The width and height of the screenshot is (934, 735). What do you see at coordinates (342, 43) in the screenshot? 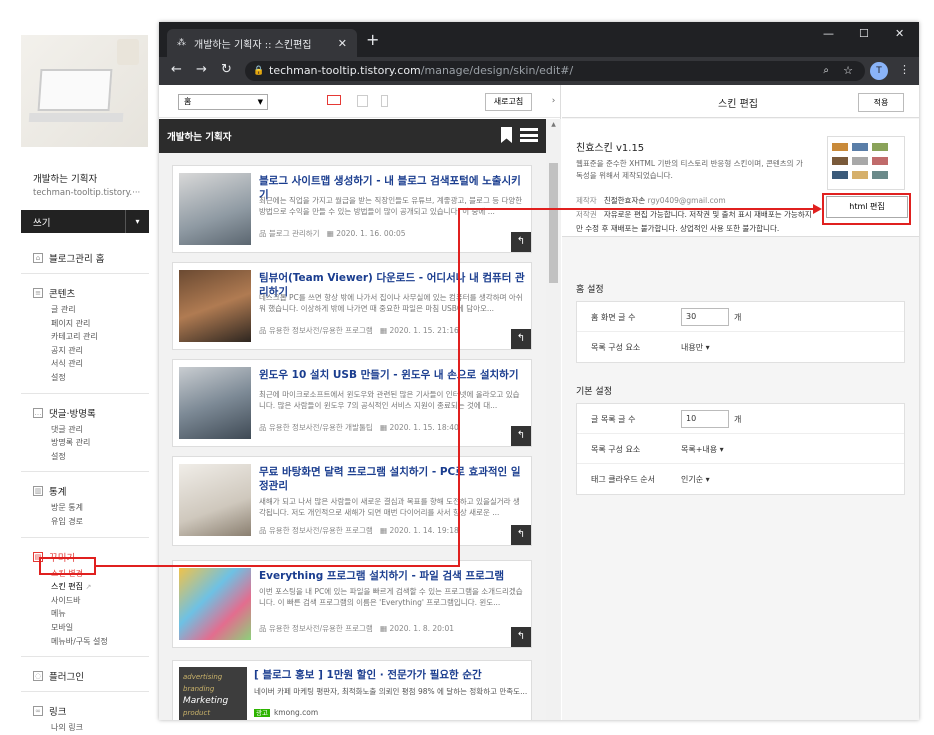
I see `close-tab-icon: ✕` at bounding box center [342, 43].